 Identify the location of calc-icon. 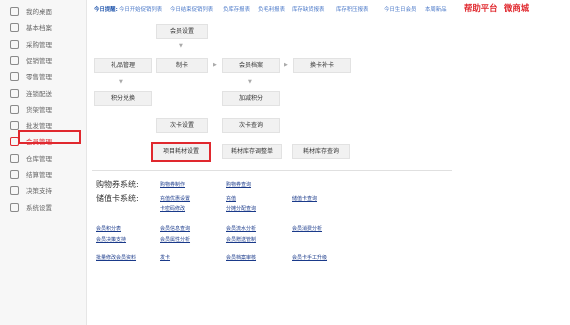
(14, 174).